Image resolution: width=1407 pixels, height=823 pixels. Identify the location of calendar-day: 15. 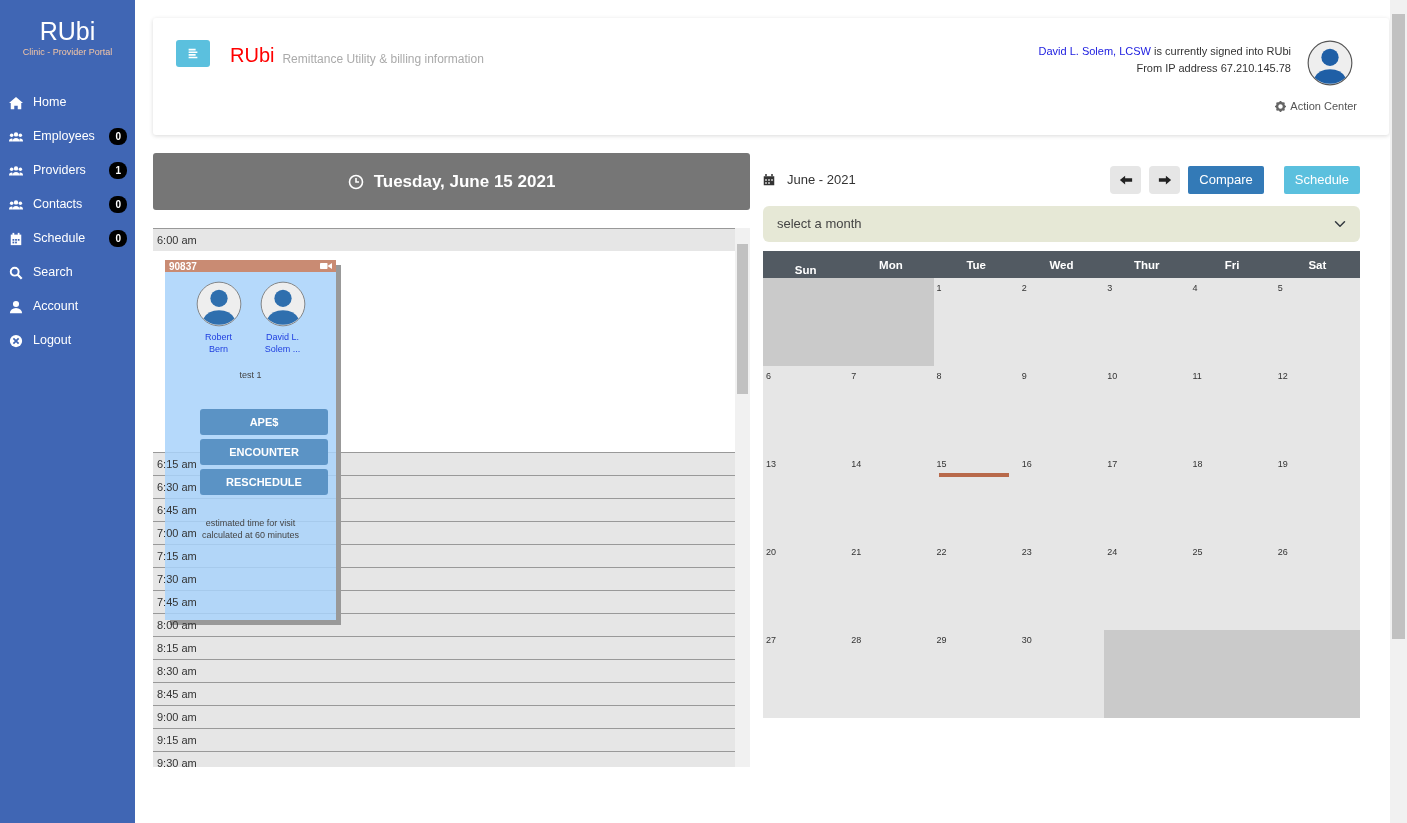
(976, 498).